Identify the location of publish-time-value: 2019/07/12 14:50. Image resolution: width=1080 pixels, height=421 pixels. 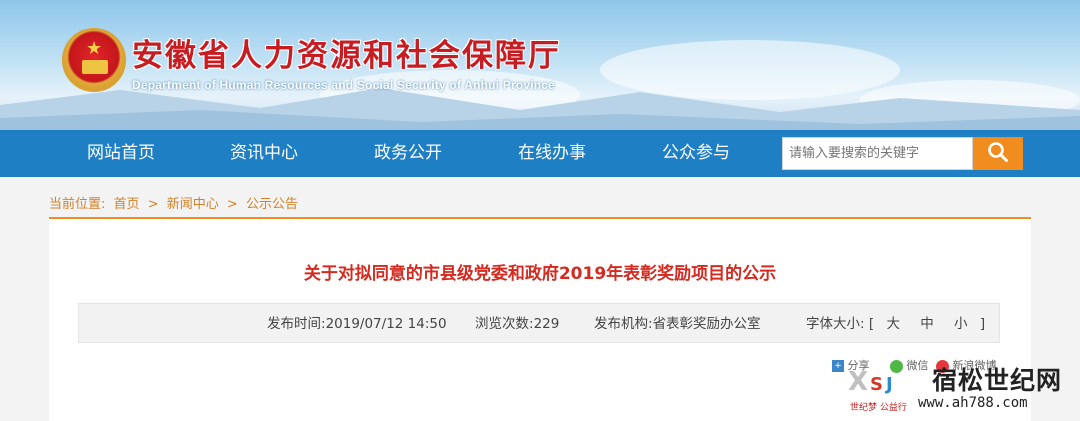
(386, 324).